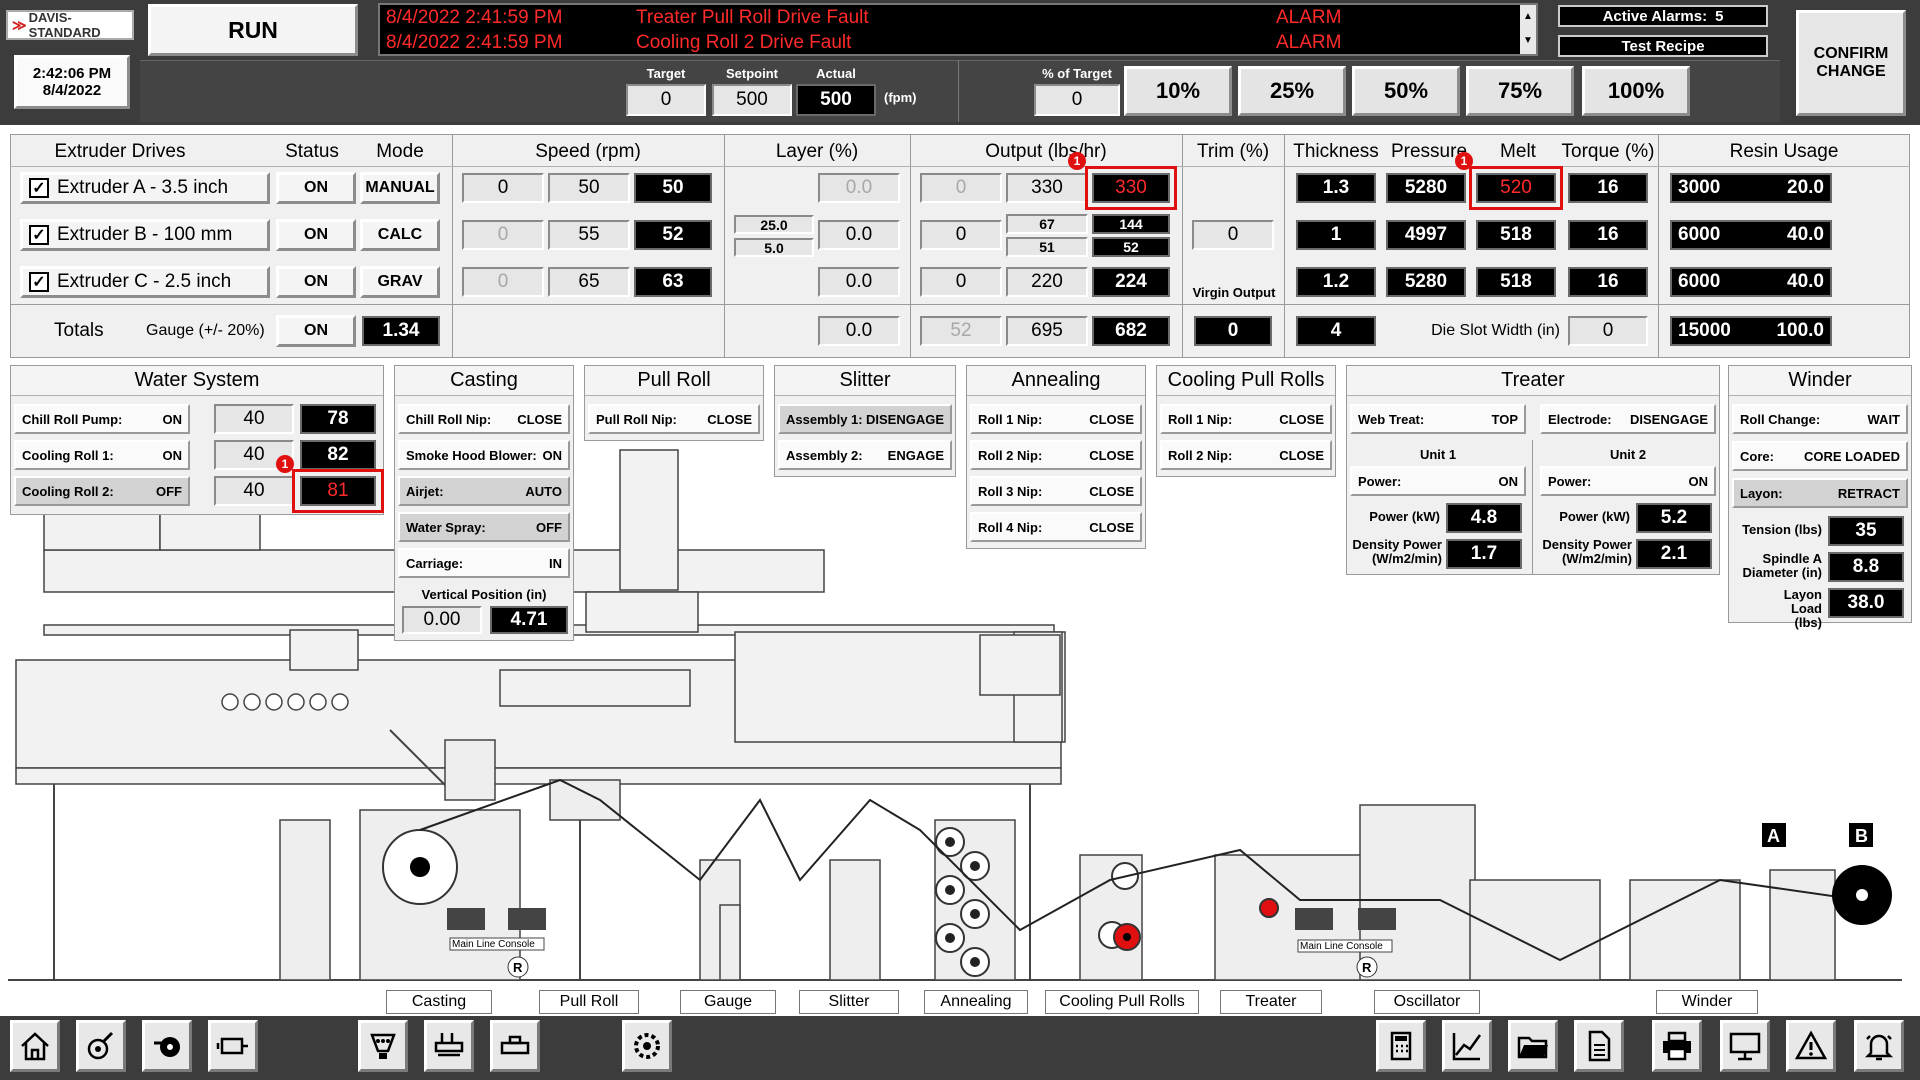 The image size is (1920, 1080). What do you see at coordinates (1438, 481) in the screenshot?
I see `unit-1-power: Power: ON` at bounding box center [1438, 481].